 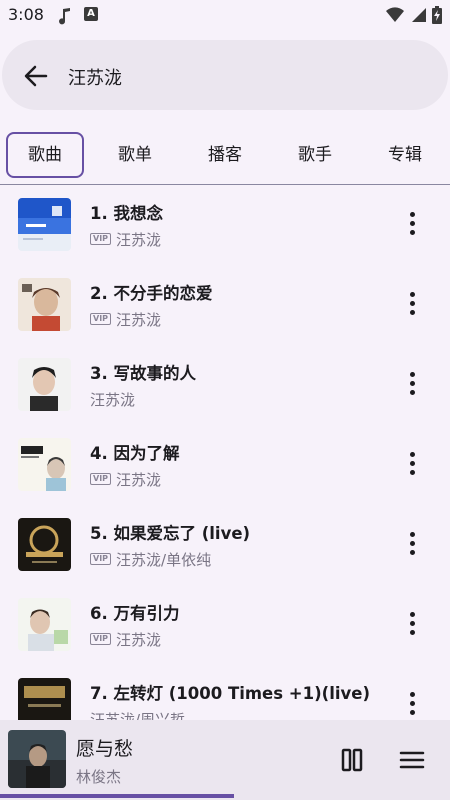 I want to click on status-indicators, so click(x=414, y=15).